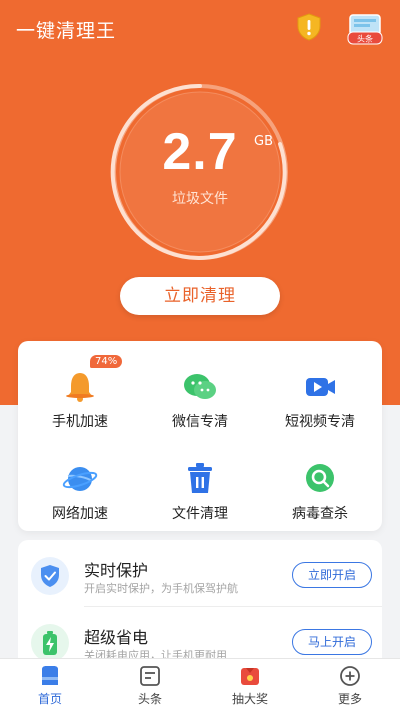  Describe the element at coordinates (80, 387) in the screenshot. I see `bell-icon` at that location.